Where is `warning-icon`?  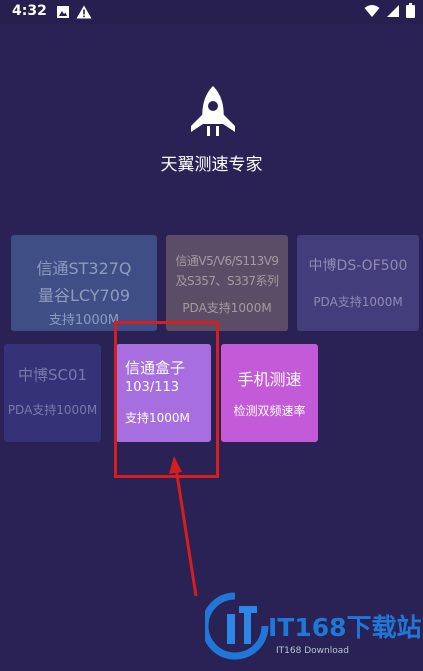 warning-icon is located at coordinates (84, 13).